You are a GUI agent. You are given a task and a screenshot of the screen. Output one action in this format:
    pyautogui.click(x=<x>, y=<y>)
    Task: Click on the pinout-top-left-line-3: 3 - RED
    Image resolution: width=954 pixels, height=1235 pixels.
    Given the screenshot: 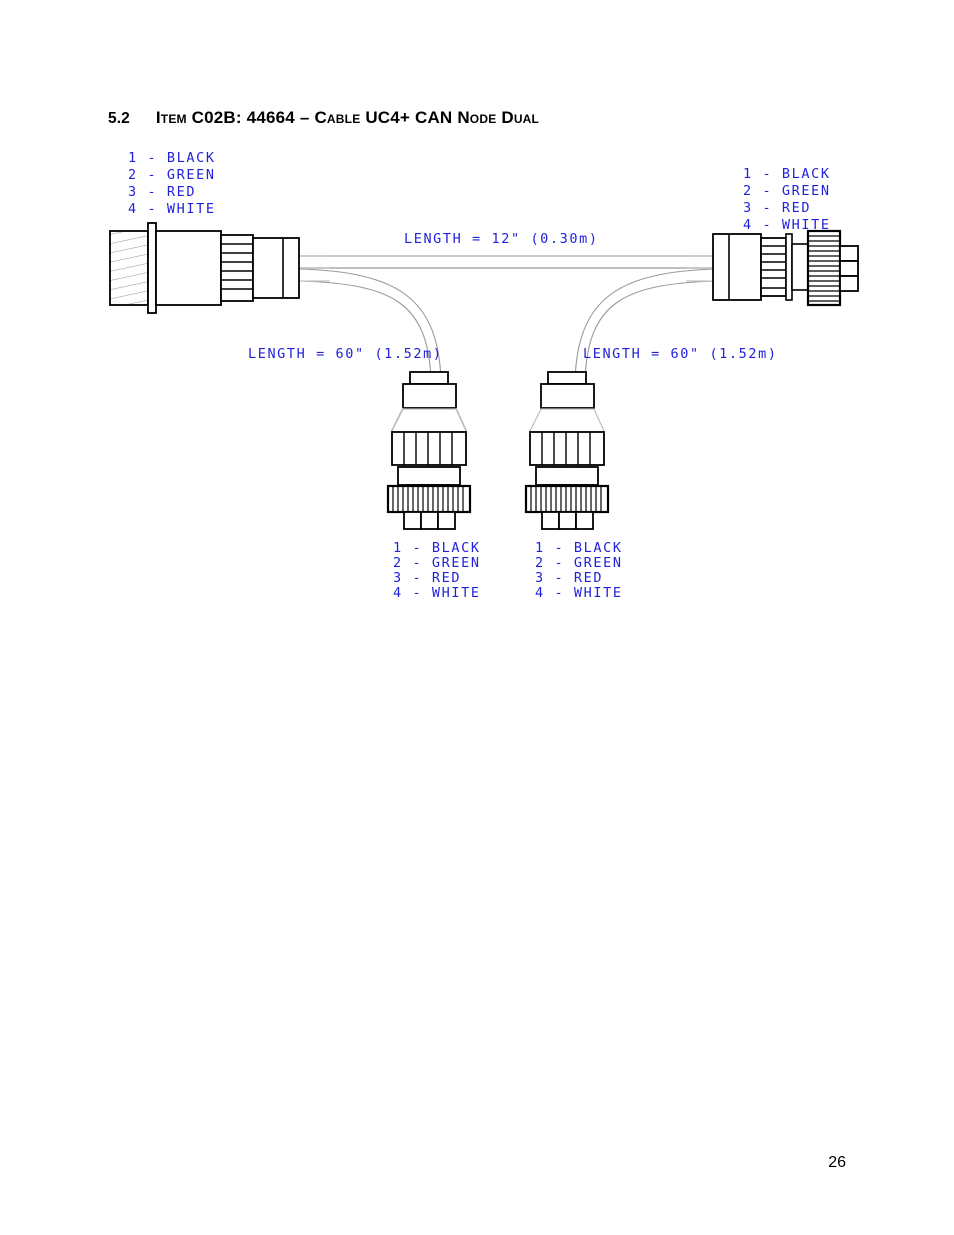 What is the action you would take?
    pyautogui.click(x=162, y=192)
    